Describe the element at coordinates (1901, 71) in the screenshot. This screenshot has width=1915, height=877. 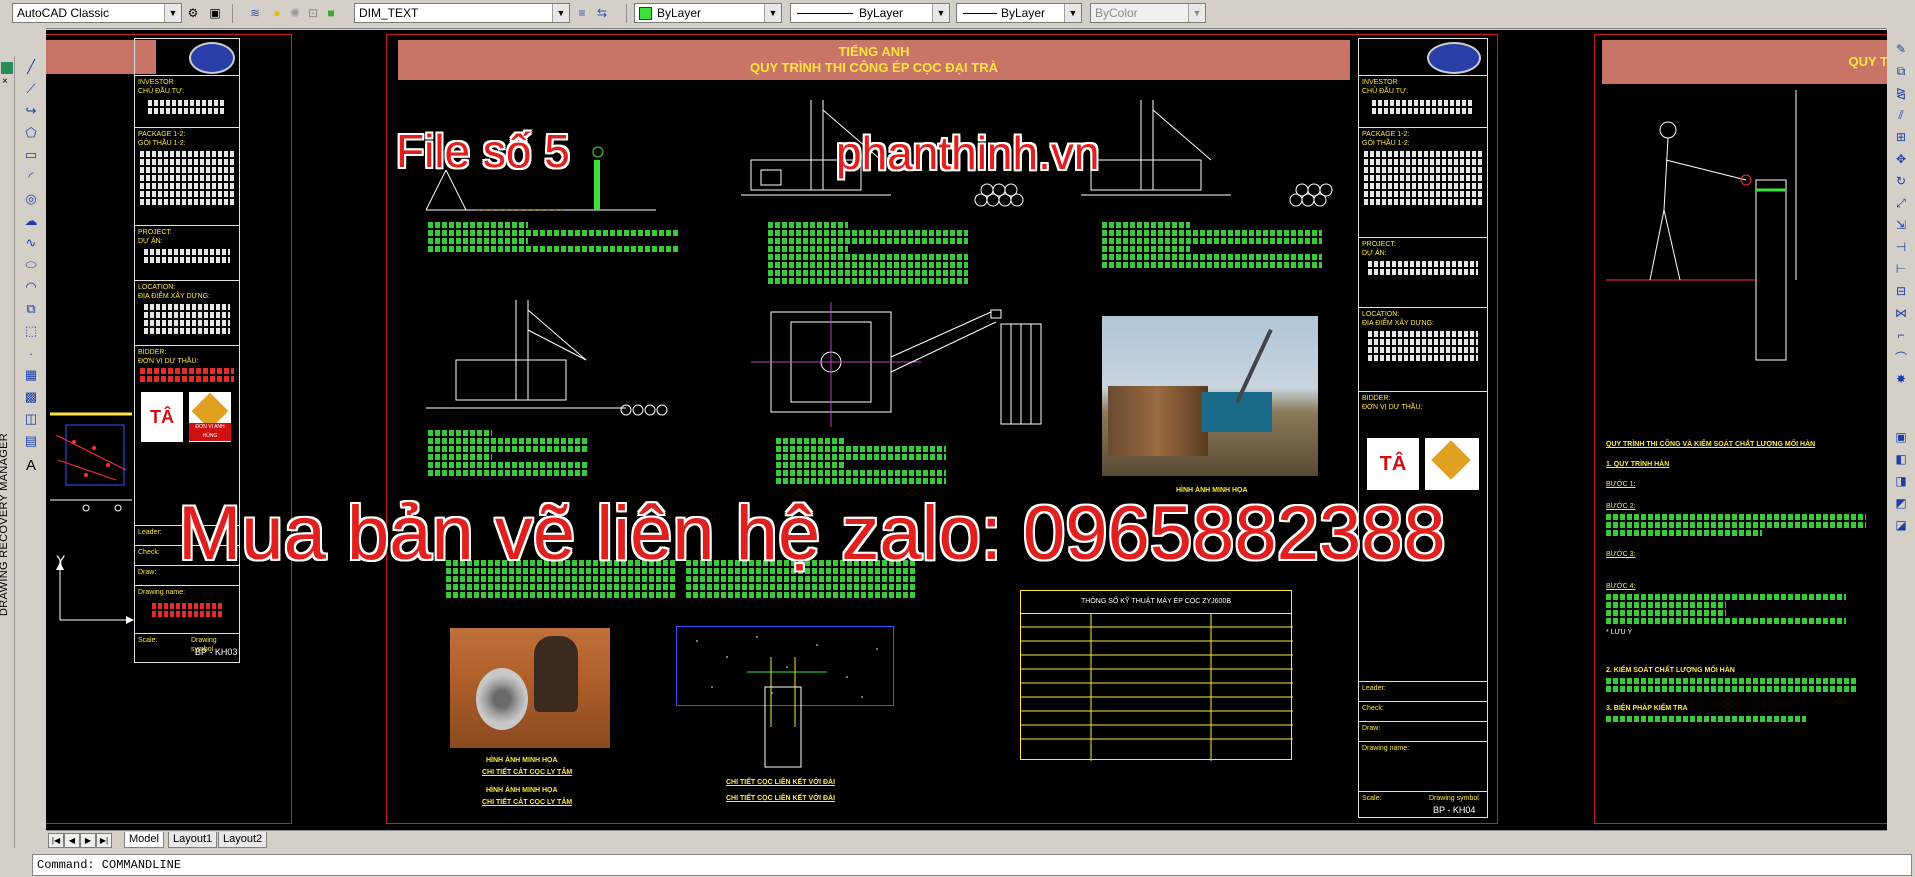
I see `copy-icon: ⧉` at that location.